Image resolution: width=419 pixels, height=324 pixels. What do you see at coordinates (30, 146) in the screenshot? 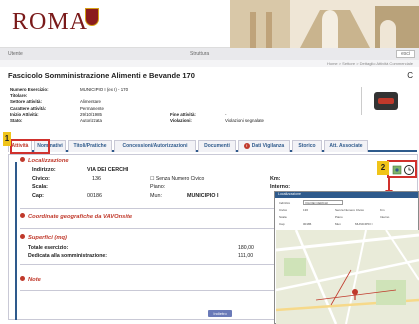
I see `highlight-box-tab` at bounding box center [30, 146].